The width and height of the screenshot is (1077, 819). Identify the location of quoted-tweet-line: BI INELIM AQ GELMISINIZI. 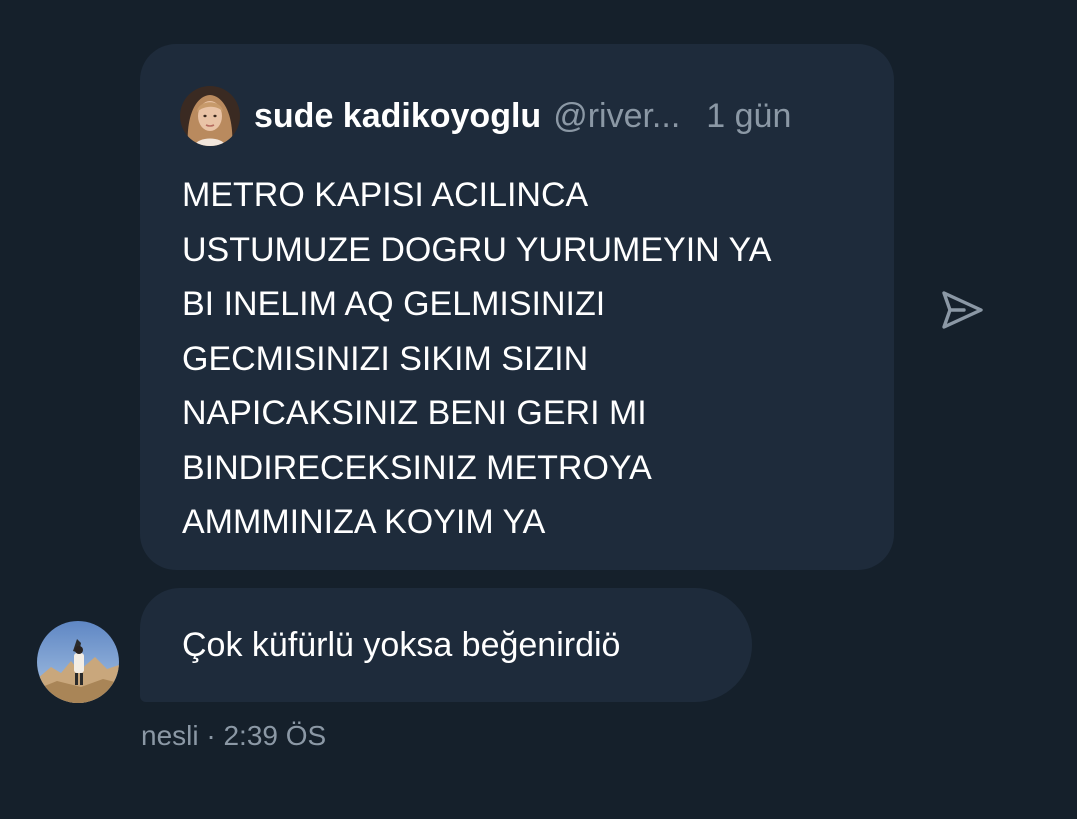
(394, 304).